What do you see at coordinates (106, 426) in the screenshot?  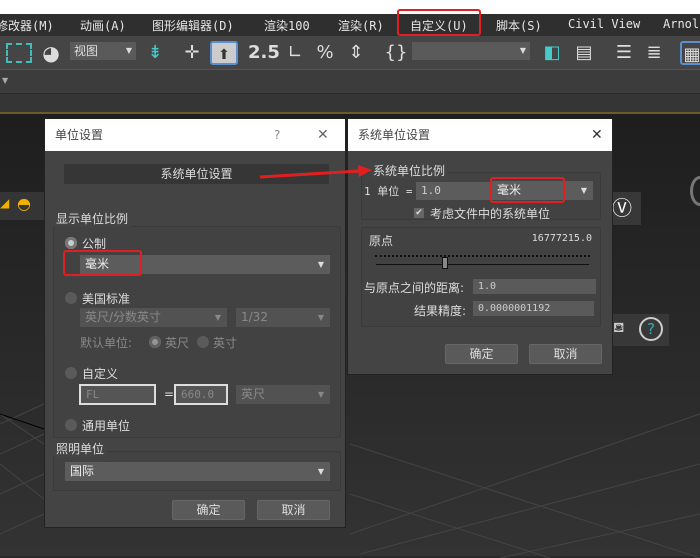 I see `generic-units-label: 通用单位` at bounding box center [106, 426].